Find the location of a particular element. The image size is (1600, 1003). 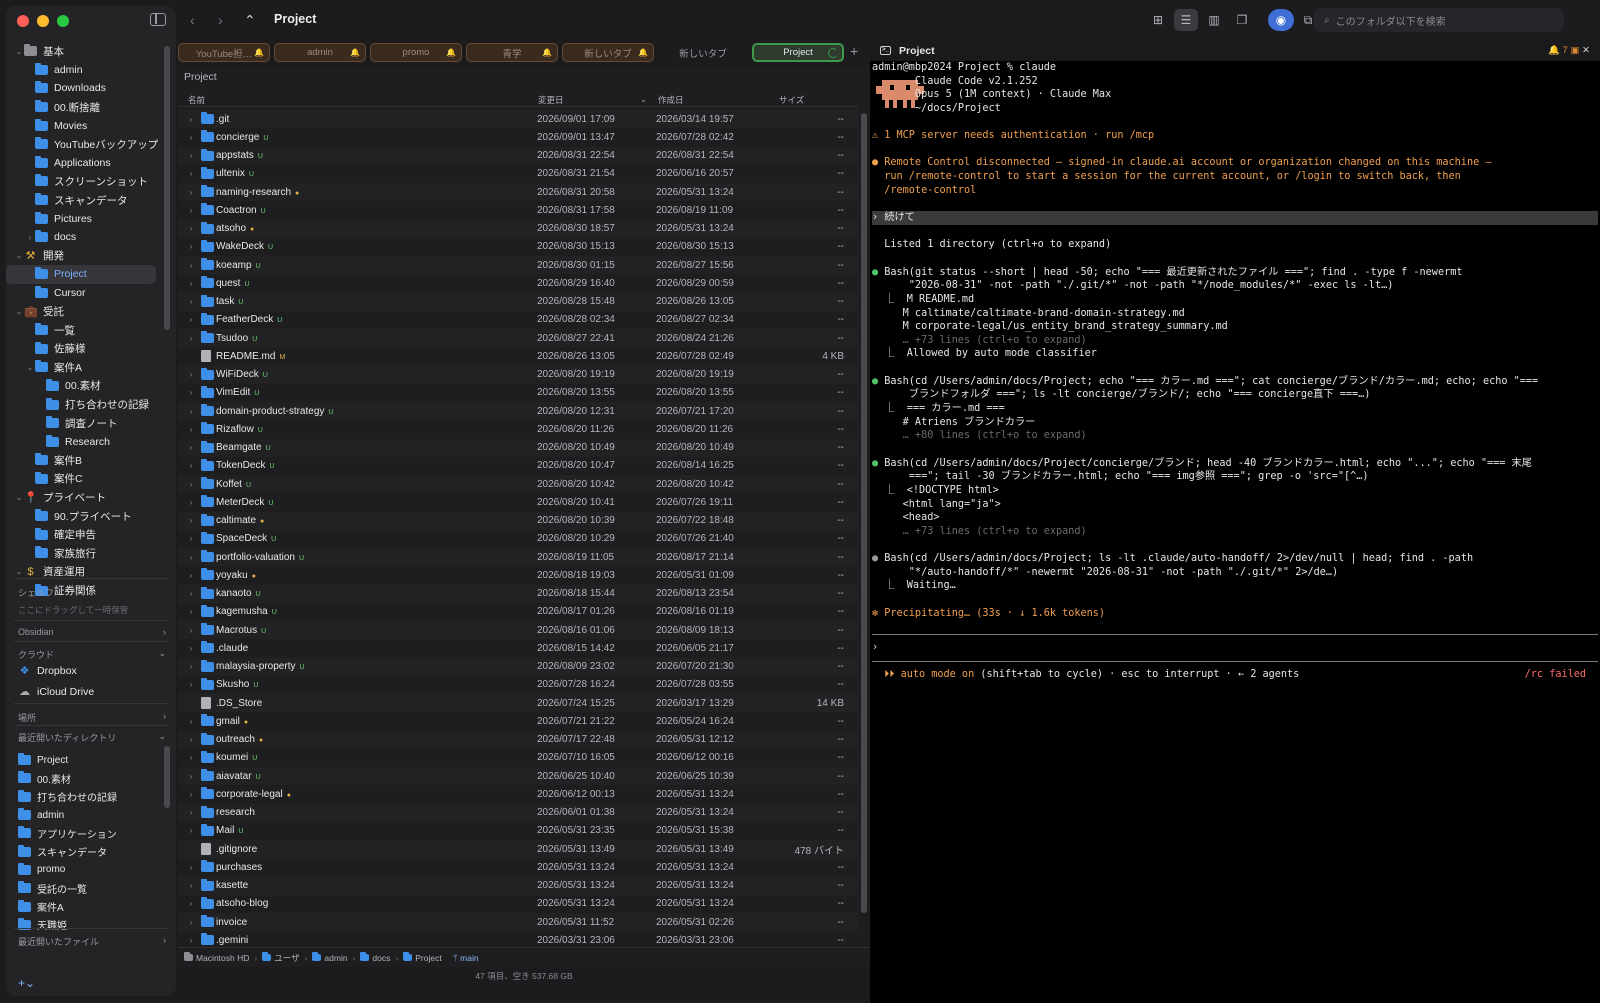

sidebar-item: 案件B is located at coordinates (85, 460).